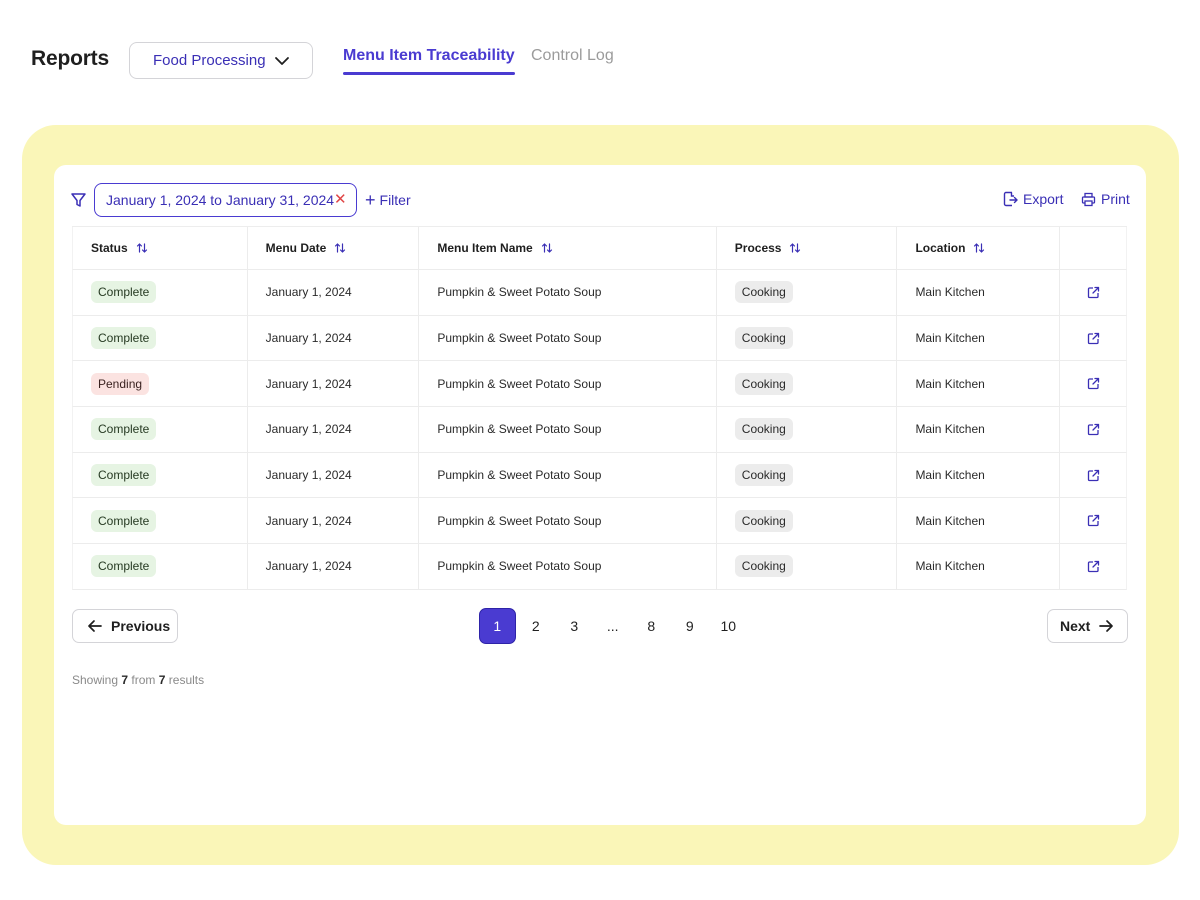 This screenshot has width=1200, height=900. I want to click on column-header-status: Status, so click(160, 248).